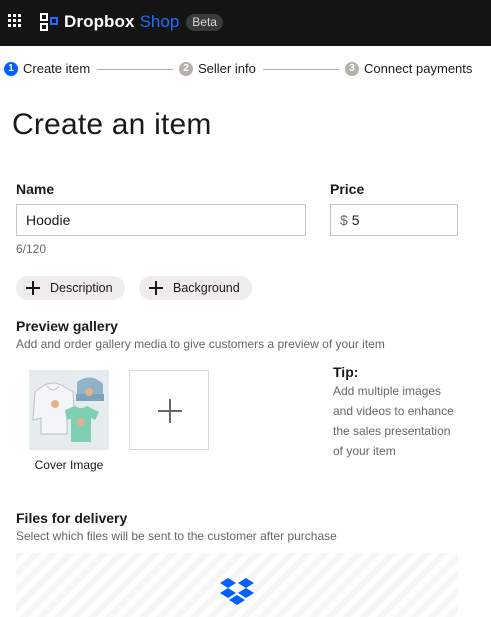 The image size is (491, 617). What do you see at coordinates (227, 68) in the screenshot?
I see `step-label-seller-info: Seller info` at bounding box center [227, 68].